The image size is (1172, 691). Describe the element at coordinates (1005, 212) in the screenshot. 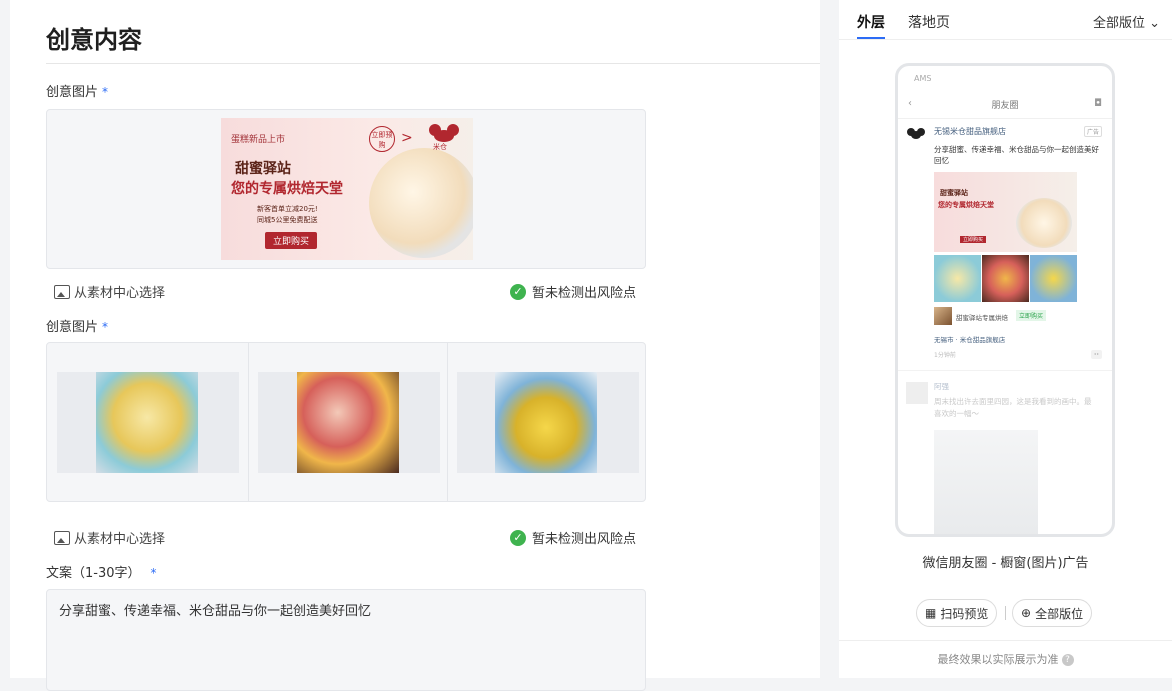

I see `post-banner: 甜蜜驿站 您的专属烘焙天堂 立即购买` at that location.